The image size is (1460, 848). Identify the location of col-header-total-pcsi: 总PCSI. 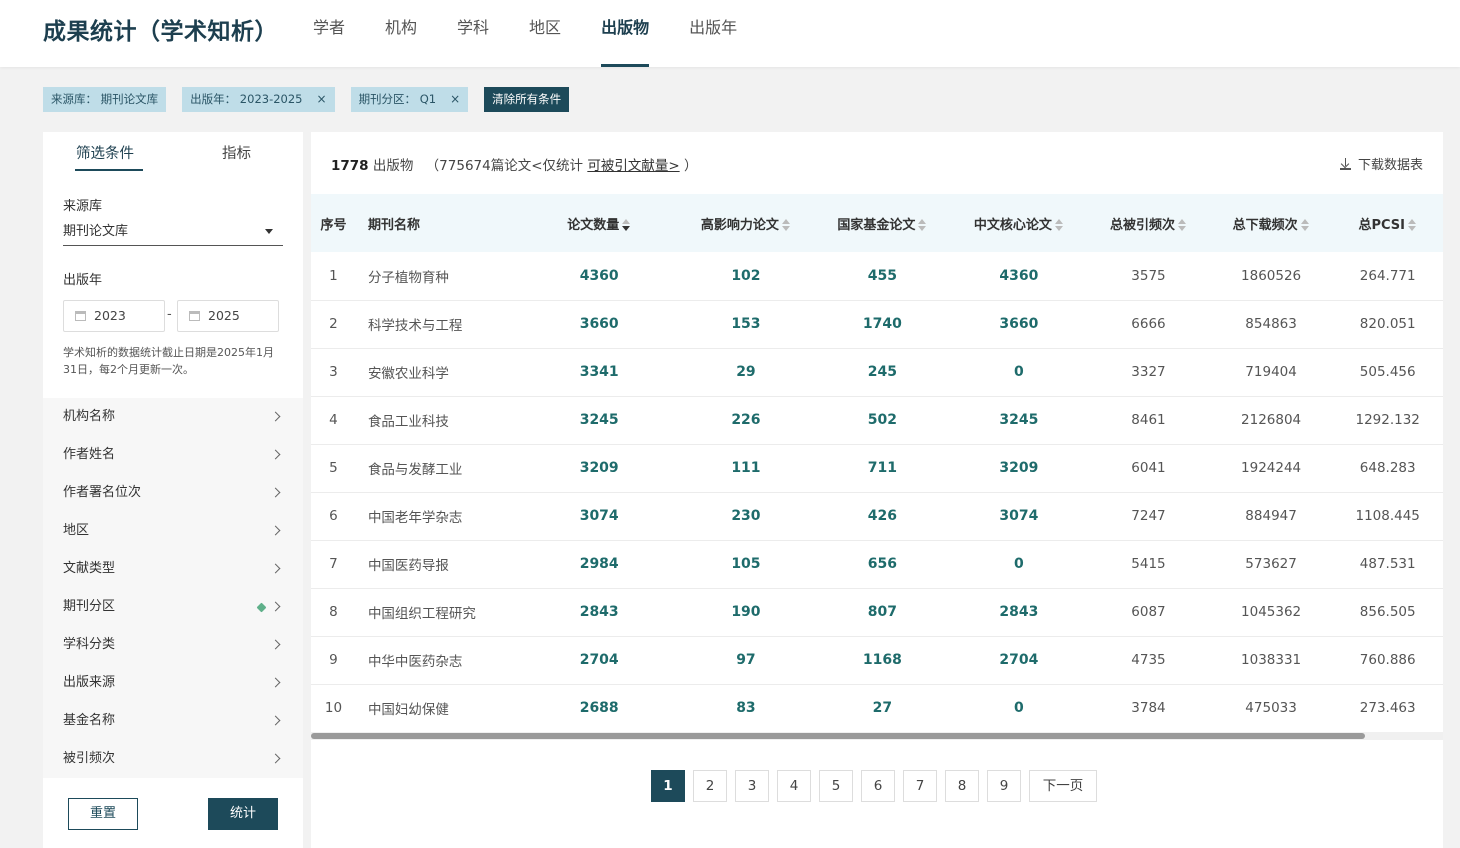
(1387, 223).